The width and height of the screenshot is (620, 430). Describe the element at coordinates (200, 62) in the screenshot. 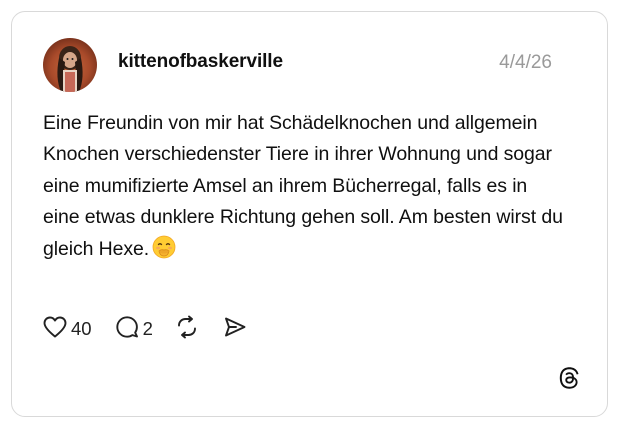

I see `username: kittenofbaskerville` at that location.